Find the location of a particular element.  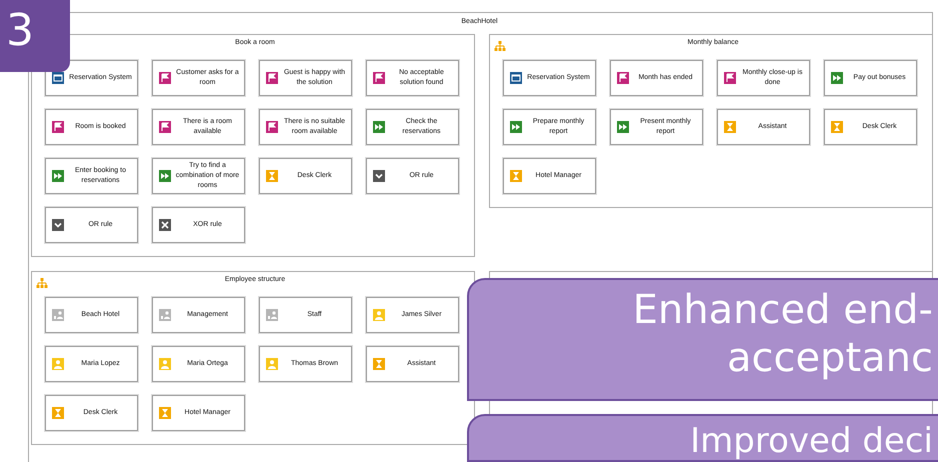

x-icon is located at coordinates (165, 225).